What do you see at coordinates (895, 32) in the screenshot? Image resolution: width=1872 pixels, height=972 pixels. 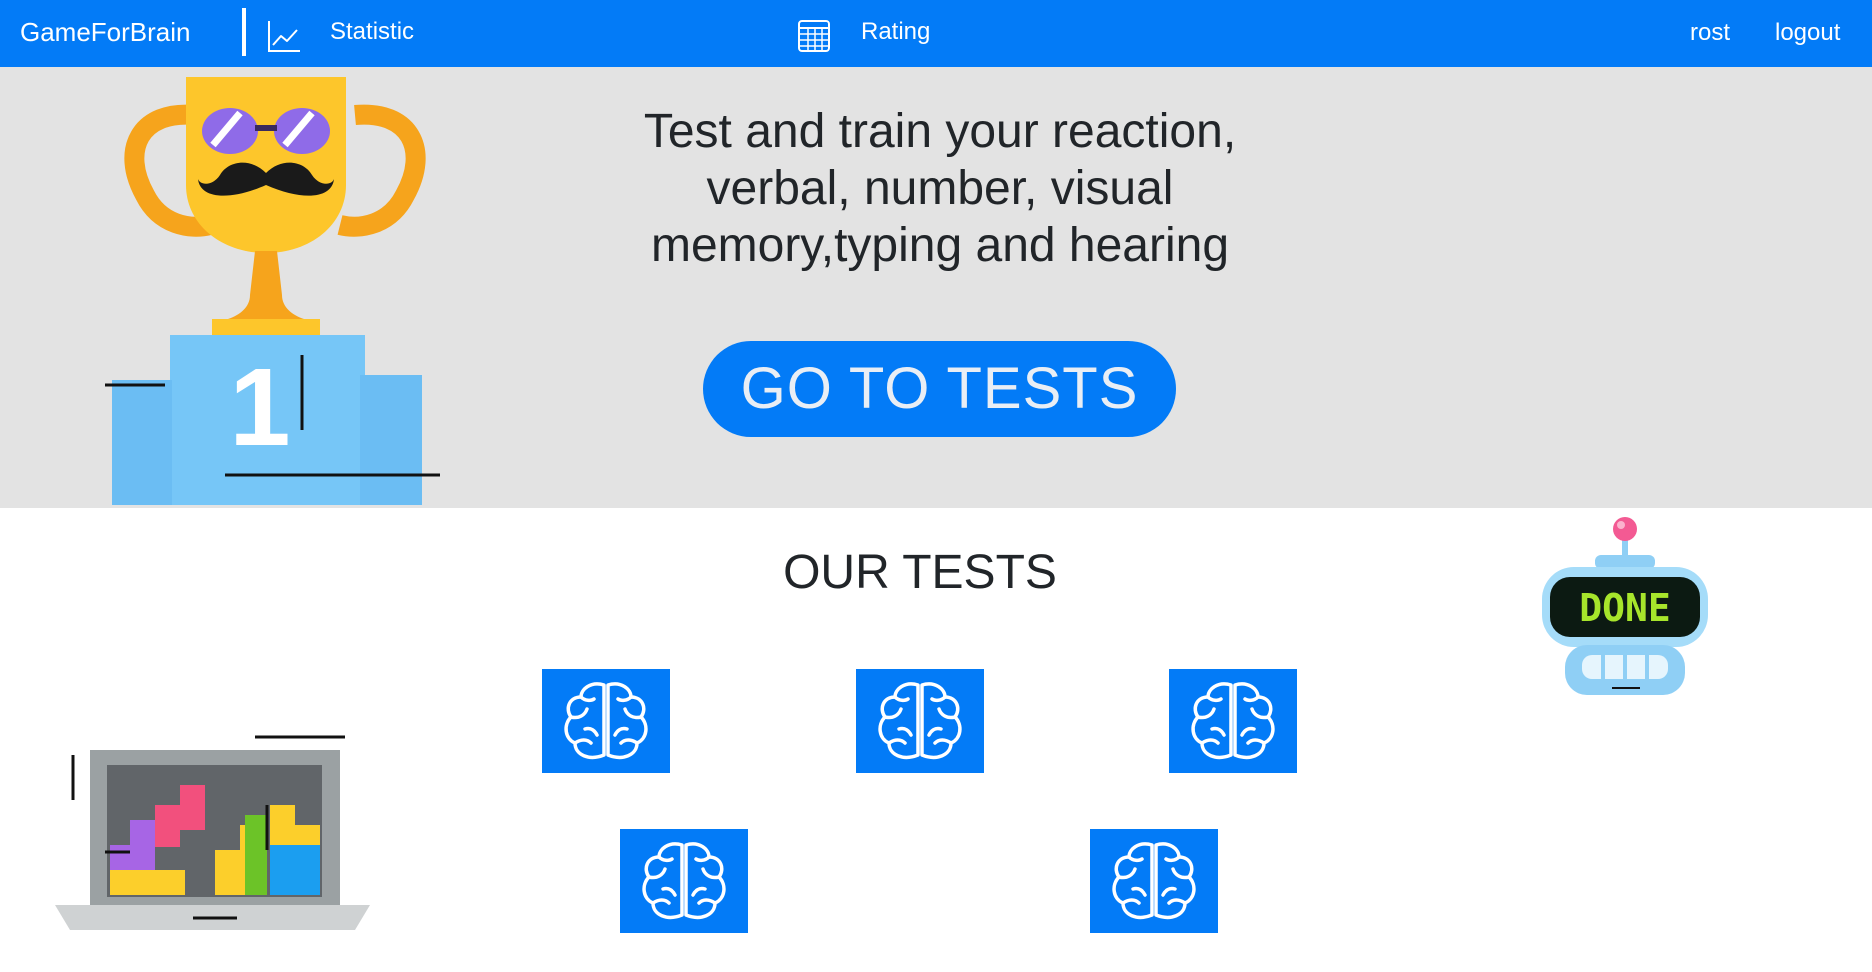 I see `nav-rating-link: Rating` at bounding box center [895, 32].